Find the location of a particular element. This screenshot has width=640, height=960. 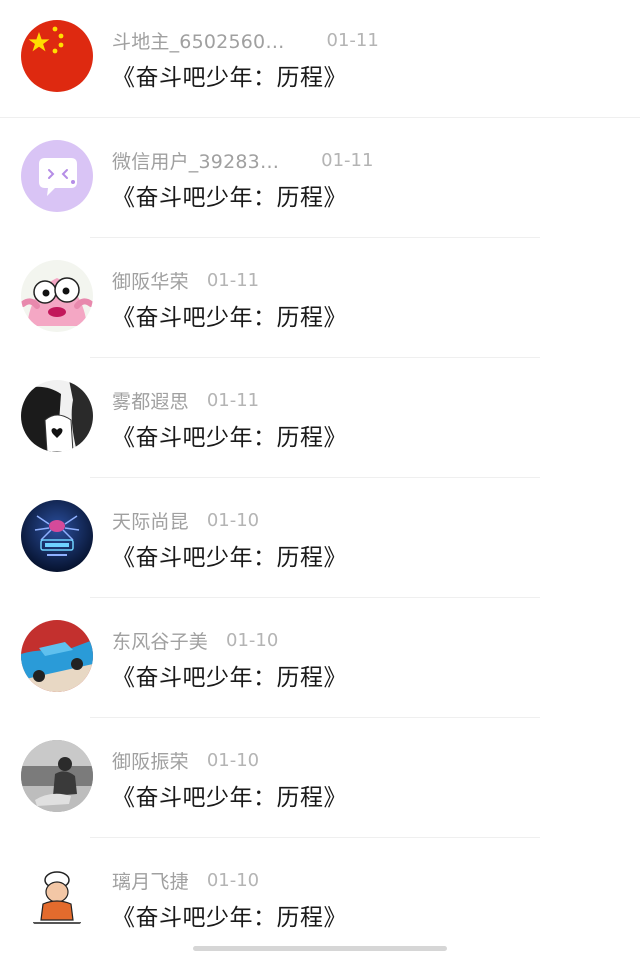

grayscale-person-beach-photo-avatar is located at coordinates (57, 776).